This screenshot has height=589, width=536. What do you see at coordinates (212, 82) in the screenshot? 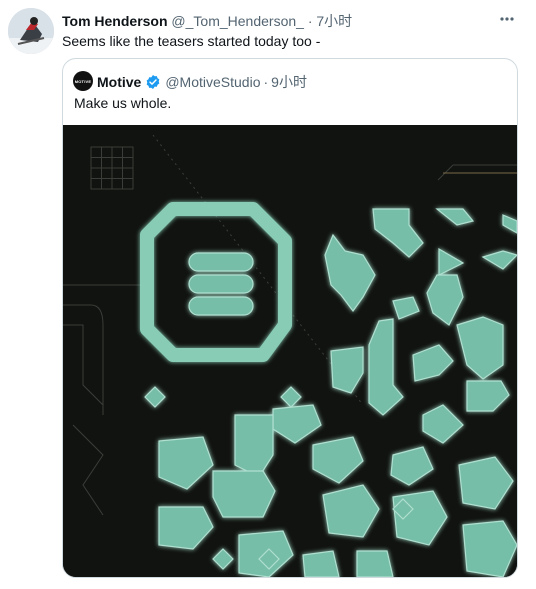
I see `quote-author-handle: @MotiveStudio` at bounding box center [212, 82].